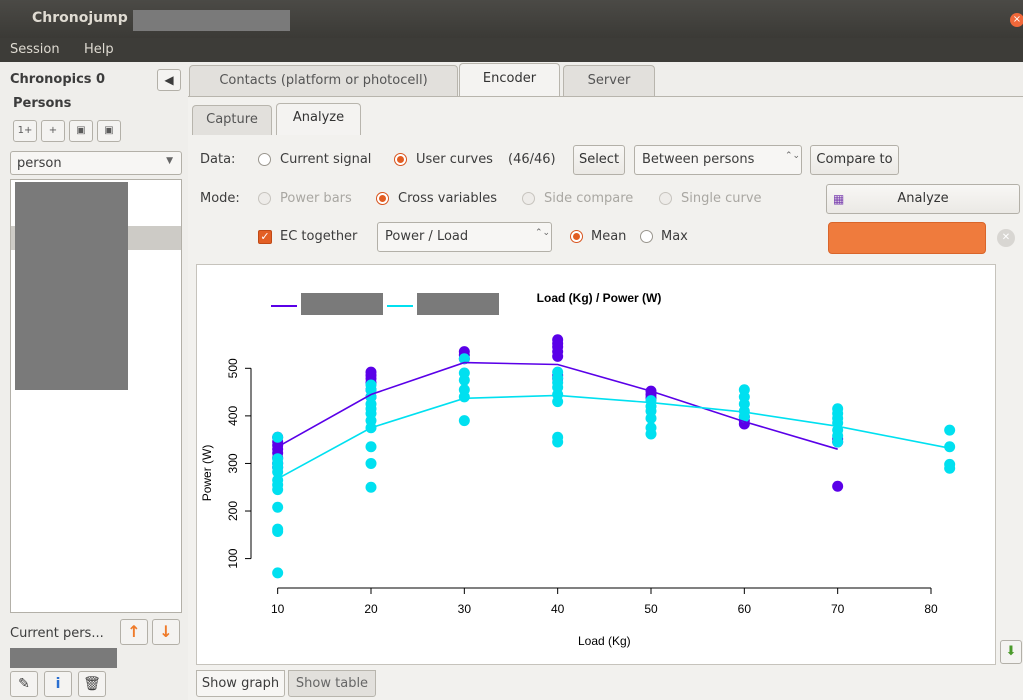 This screenshot has width=1023, height=700. What do you see at coordinates (86, 18) in the screenshot?
I see `window-title: Chronojump –` at bounding box center [86, 18].